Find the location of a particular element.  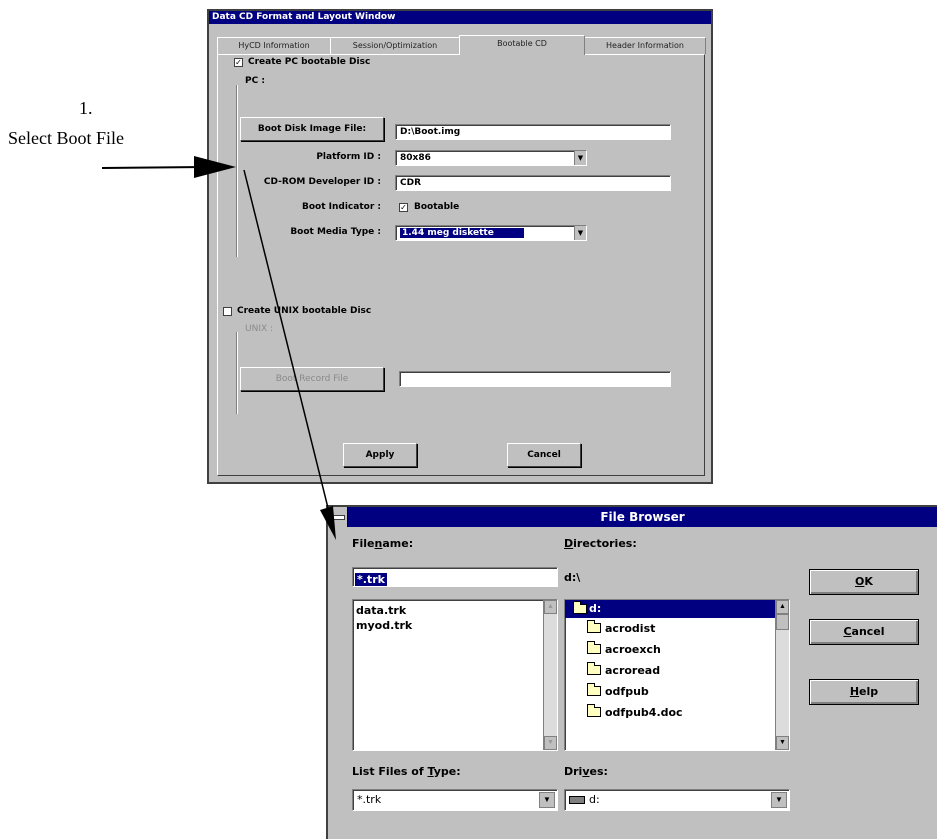

annotation-arrows is located at coordinates (218, 348).